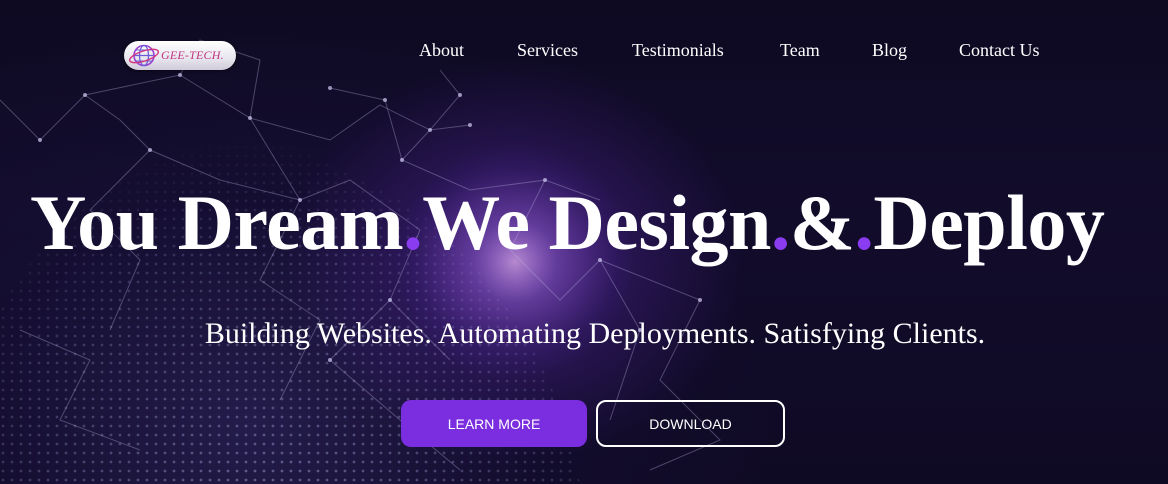  Describe the element at coordinates (144, 55) in the screenshot. I see `globe-icon` at that location.